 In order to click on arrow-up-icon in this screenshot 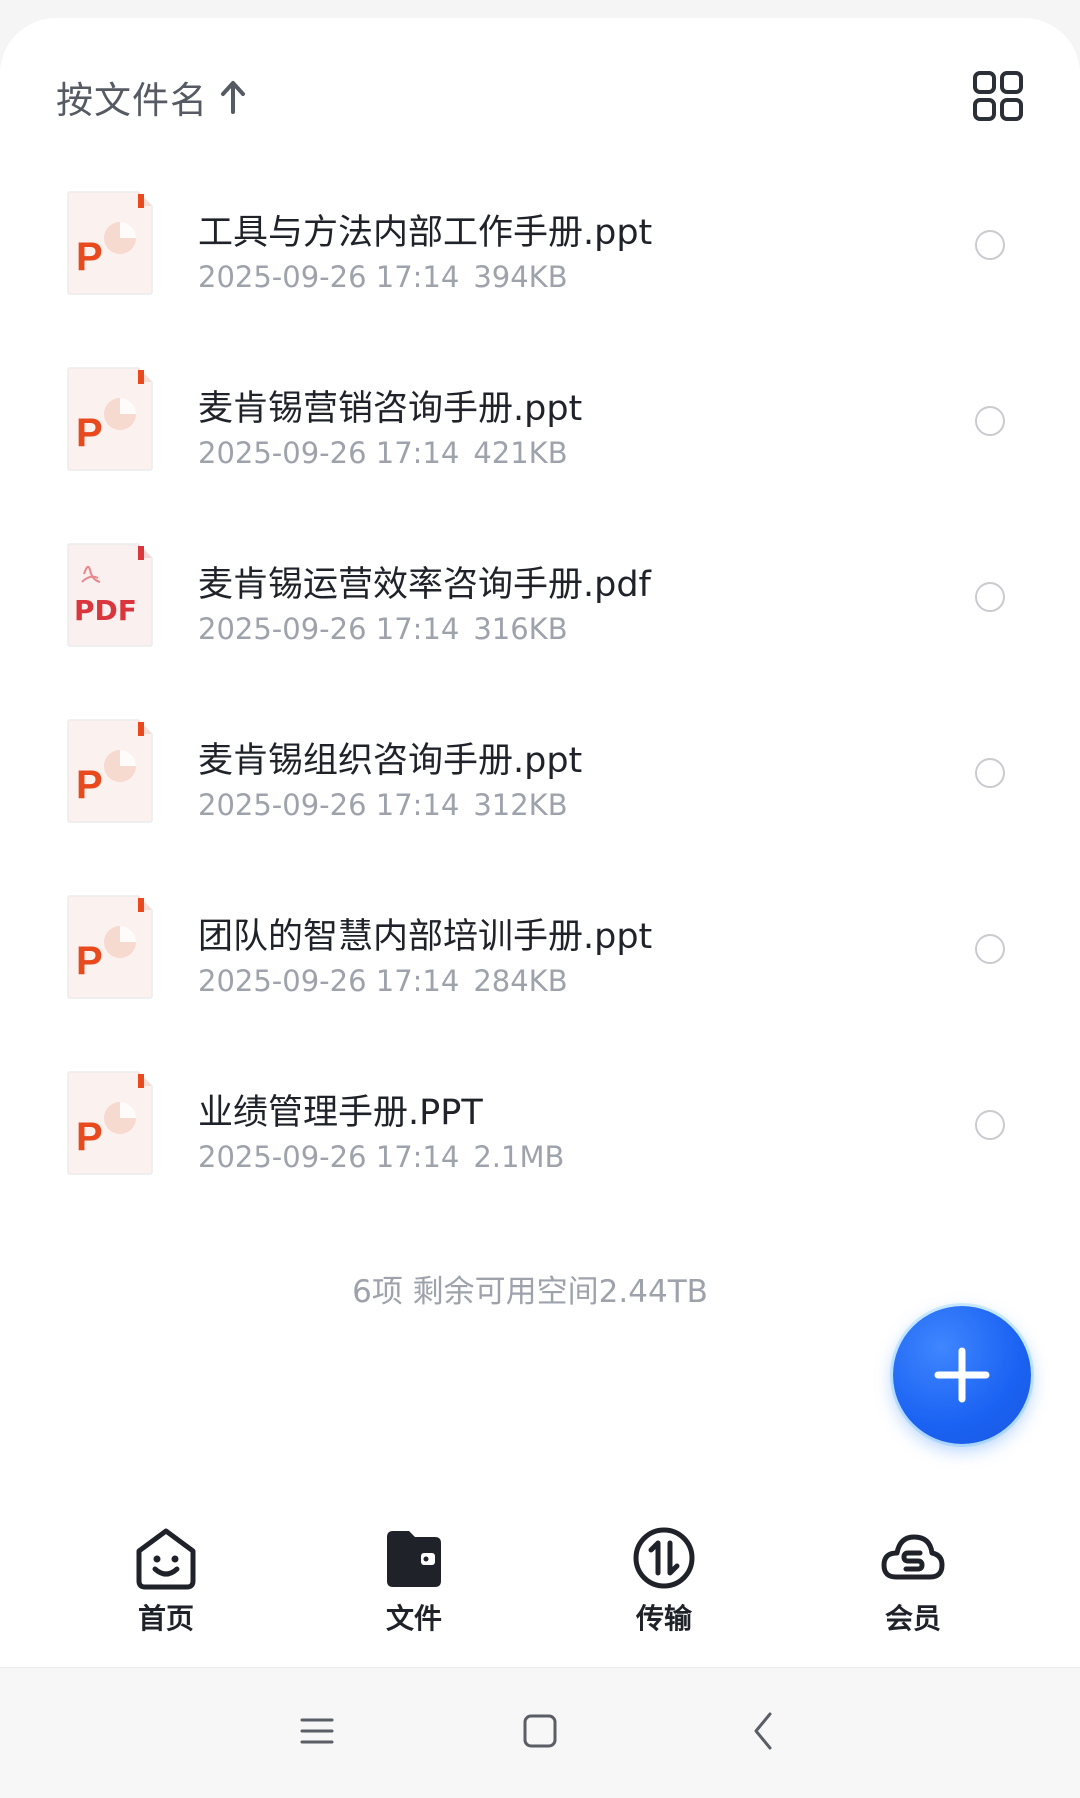, I will do `click(233, 97)`.